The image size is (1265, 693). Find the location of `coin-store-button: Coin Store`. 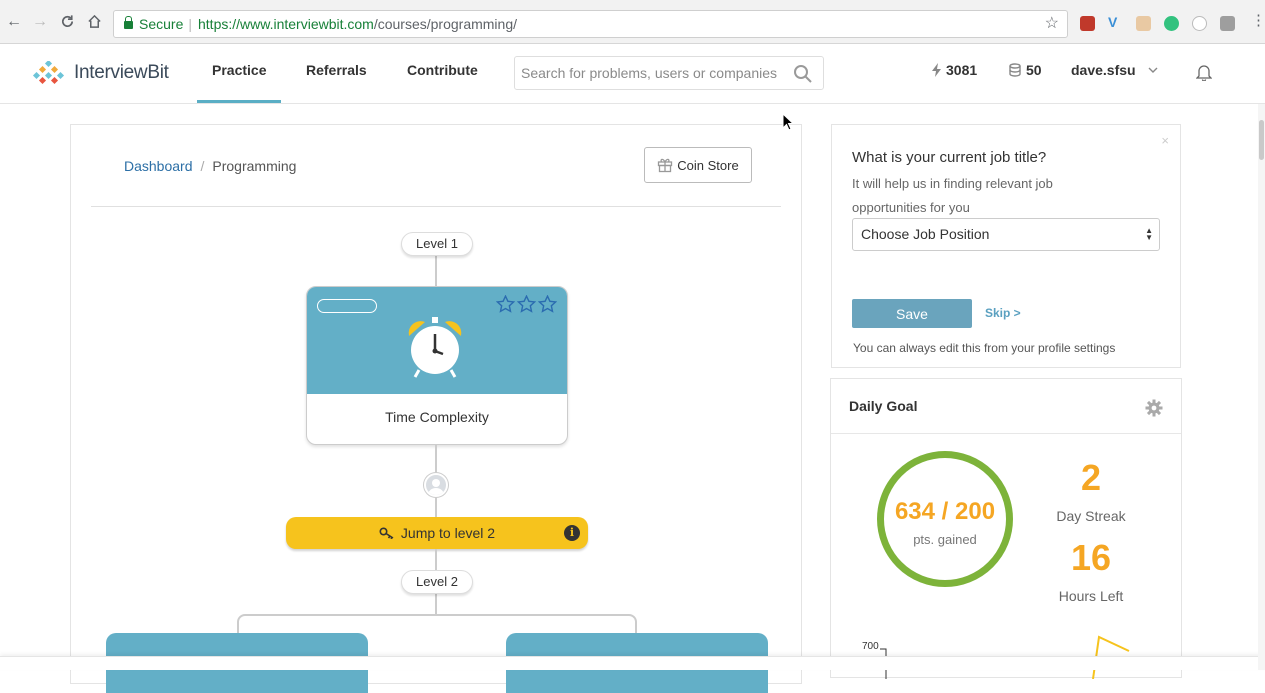

coin-store-button: Coin Store is located at coordinates (698, 165).